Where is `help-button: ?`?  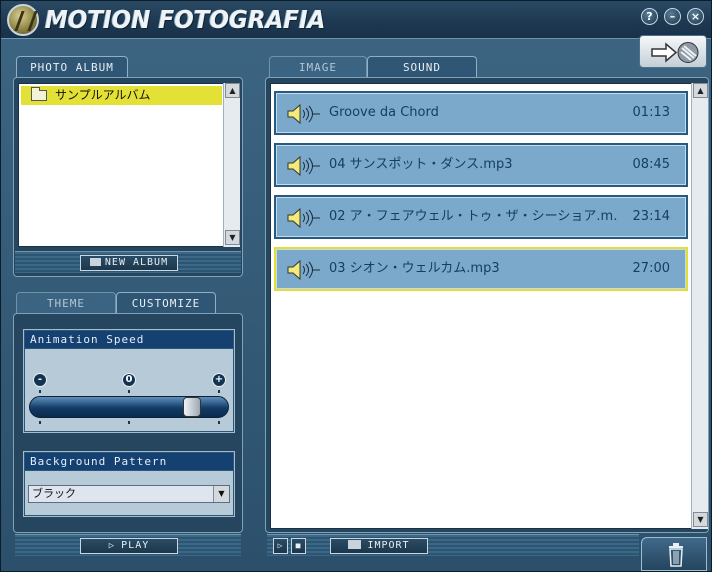
help-button: ? is located at coordinates (649, 16).